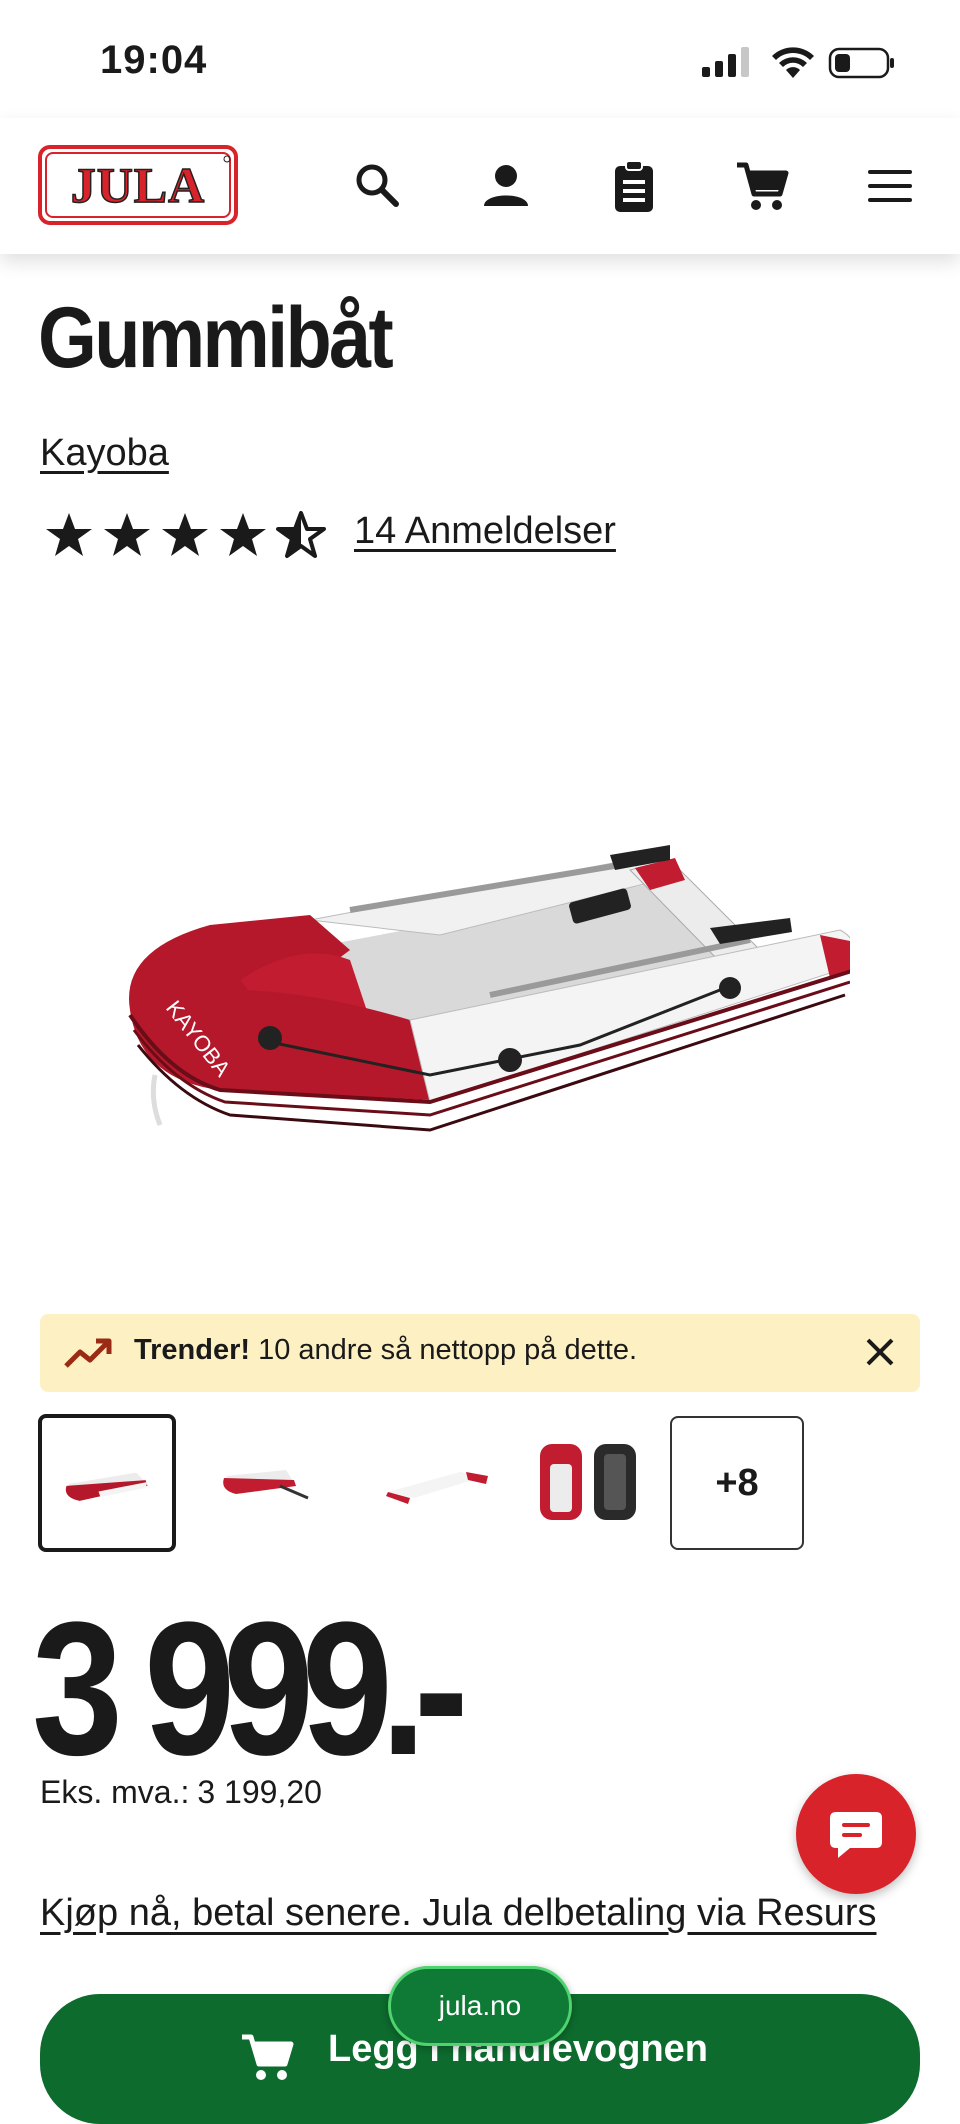  What do you see at coordinates (480, 2006) in the screenshot?
I see `browser-url-pill: jula.no` at bounding box center [480, 2006].